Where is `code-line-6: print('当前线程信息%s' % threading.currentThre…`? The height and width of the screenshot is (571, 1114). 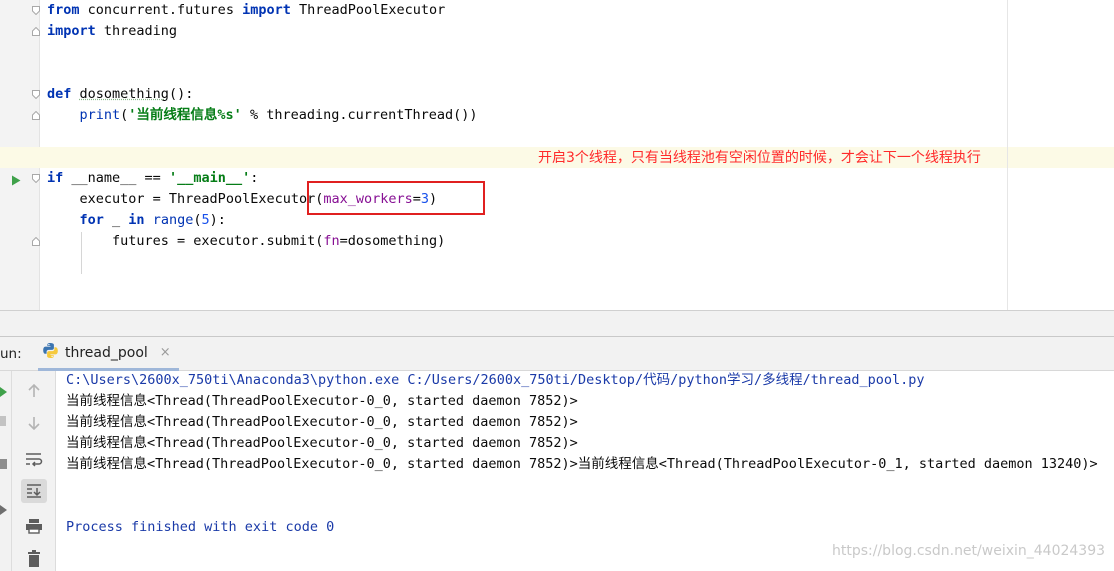
code-line-6: print('当前线程信息%s' % threading.currentThre… is located at coordinates (278, 115).